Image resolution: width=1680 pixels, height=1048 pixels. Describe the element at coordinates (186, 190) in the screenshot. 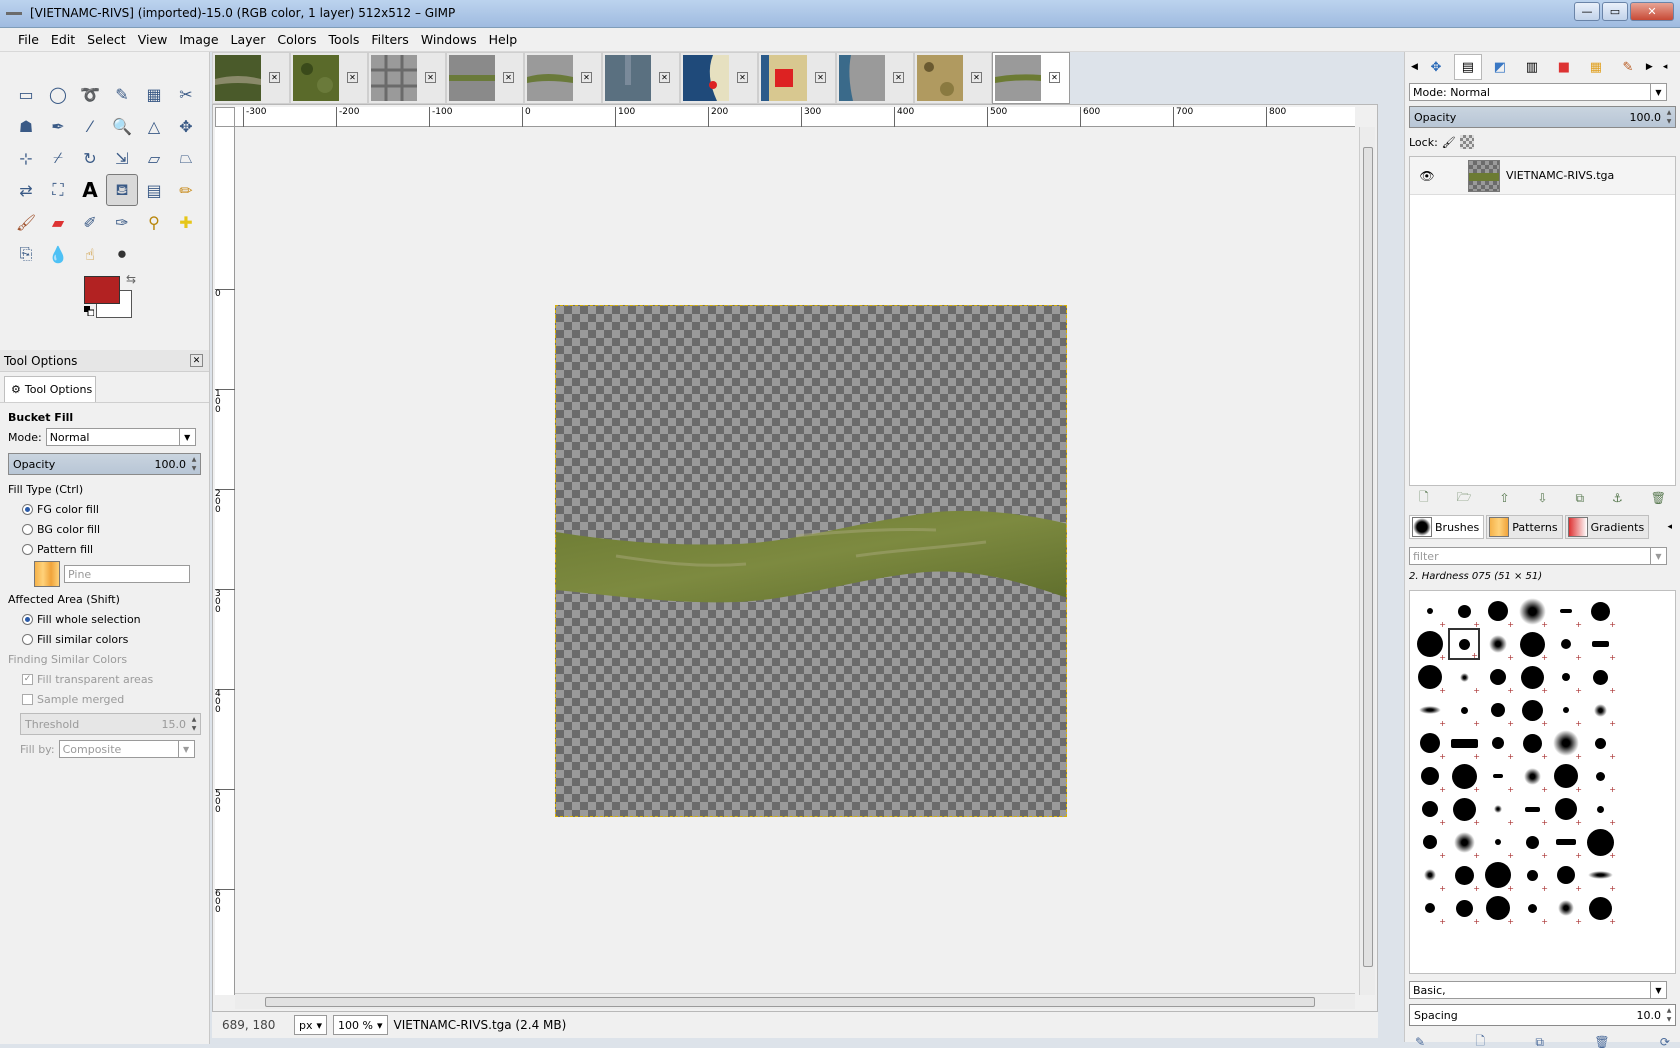

I see `pencil-icon: ✏` at that location.